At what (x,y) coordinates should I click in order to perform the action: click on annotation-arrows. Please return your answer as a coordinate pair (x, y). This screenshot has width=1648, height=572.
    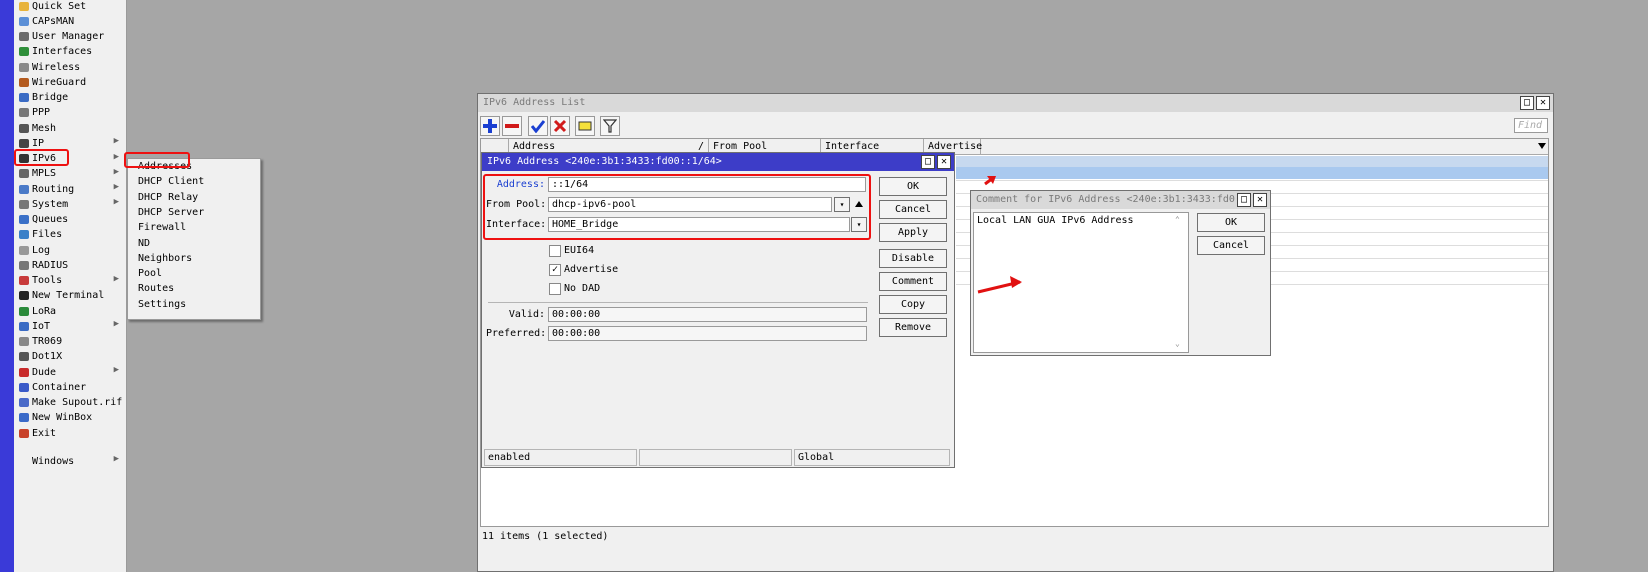
    Looking at the image, I should click on (999, 235).